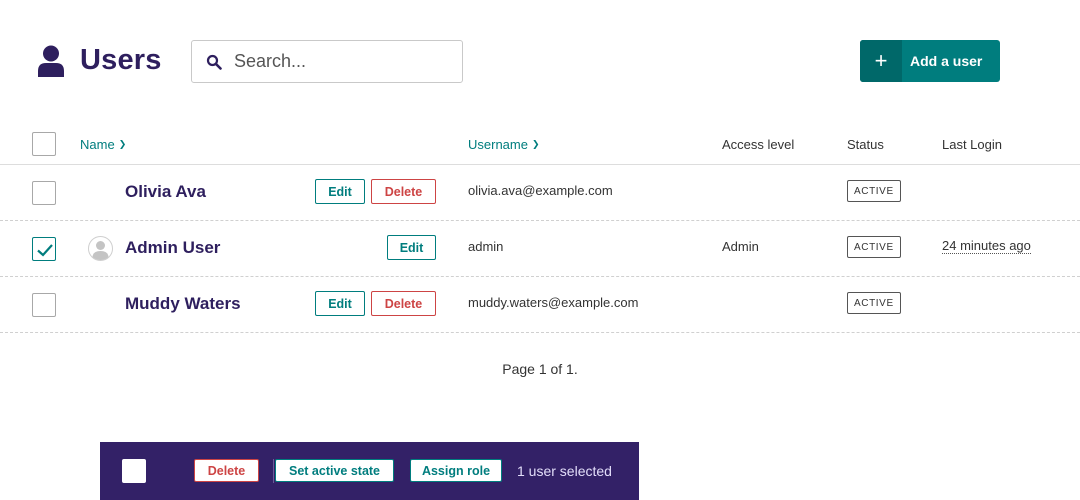 Image resolution: width=1080 pixels, height=500 pixels. I want to click on add-user-label: Add a user, so click(946, 61).